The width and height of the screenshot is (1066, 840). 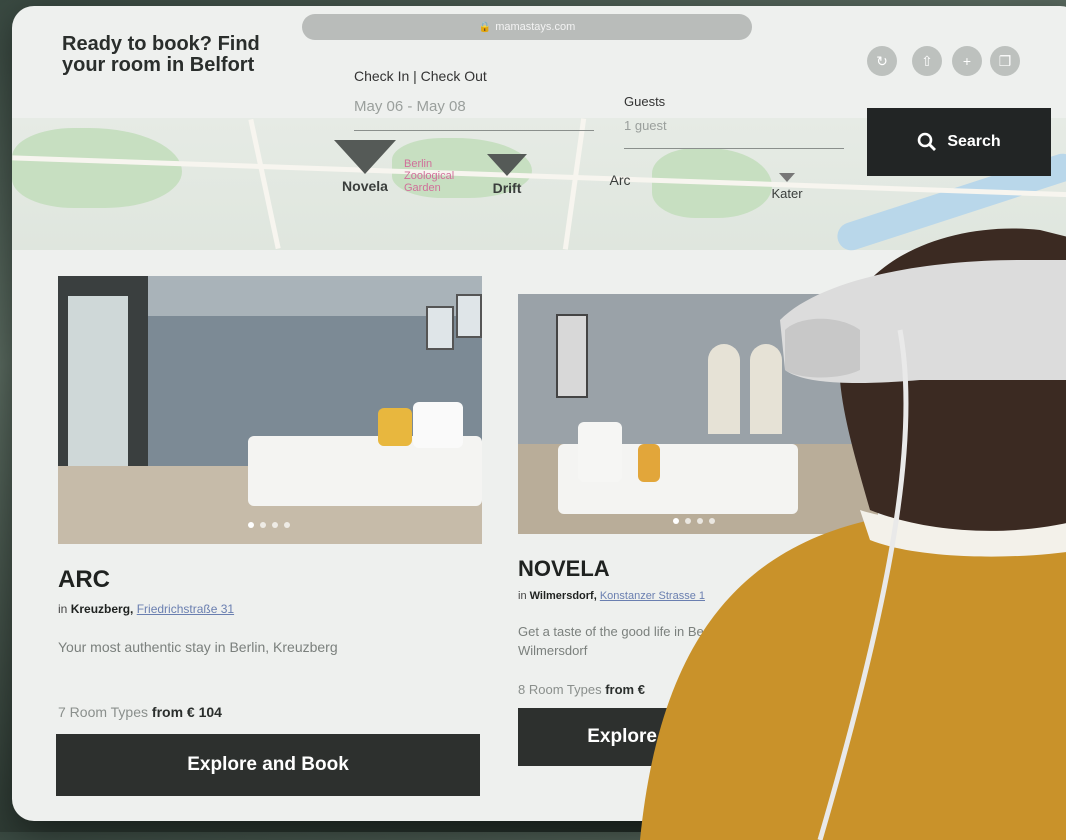 What do you see at coordinates (507, 188) in the screenshot?
I see `map-pin-label: Drift` at bounding box center [507, 188].